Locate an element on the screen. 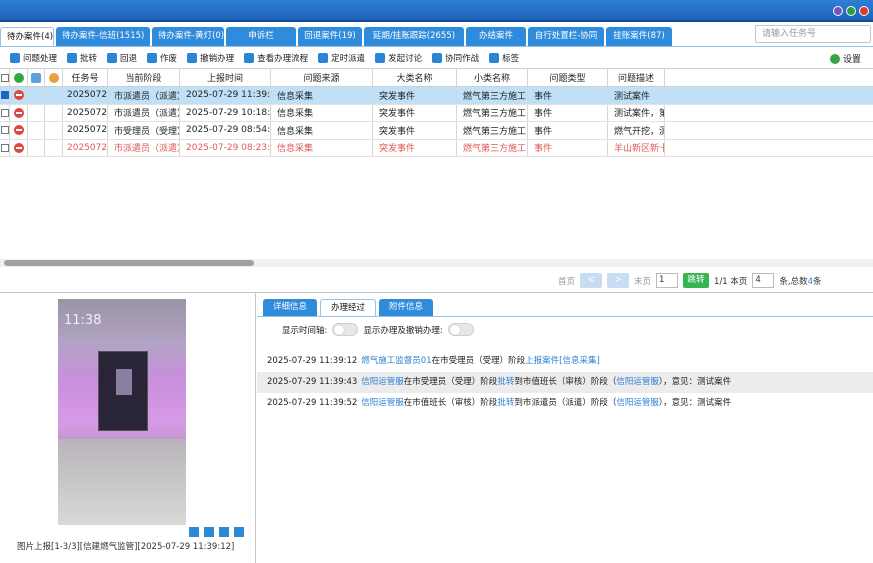 The image size is (873, 563). column-header-3: 问题来源 is located at coordinates (322, 77).